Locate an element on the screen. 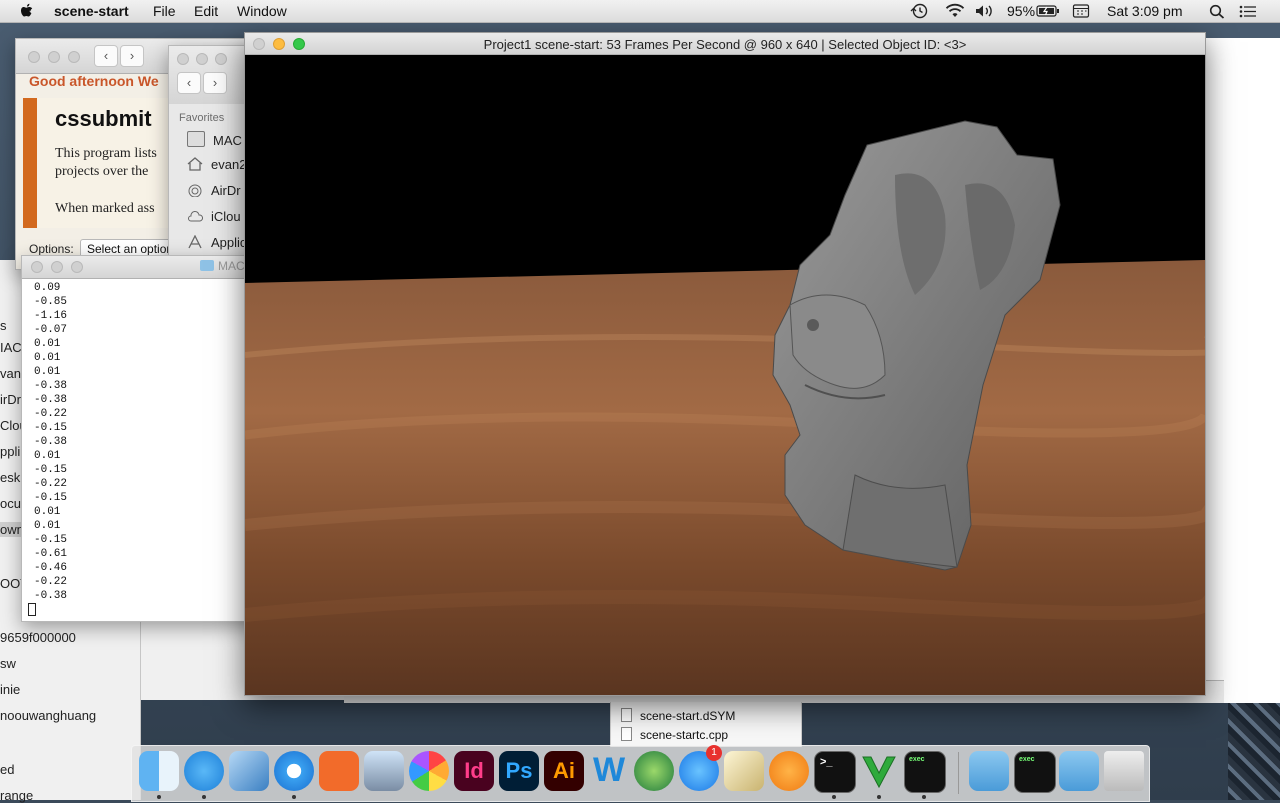 The height and width of the screenshot is (803, 1280). list-item: ed is located at coordinates (7, 769).